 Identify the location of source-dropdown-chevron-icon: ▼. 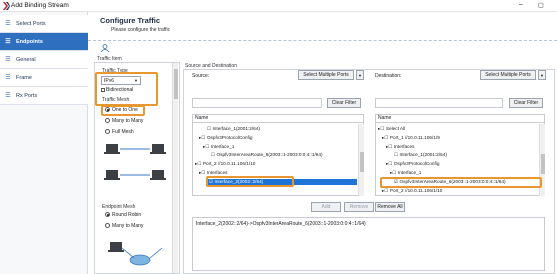
(360, 75).